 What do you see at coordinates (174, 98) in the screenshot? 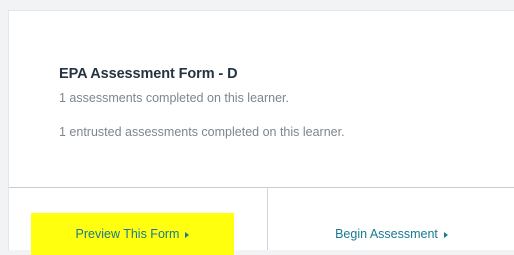
I see `completed-assessments-count: 1 assessments completed on this learner.` at bounding box center [174, 98].